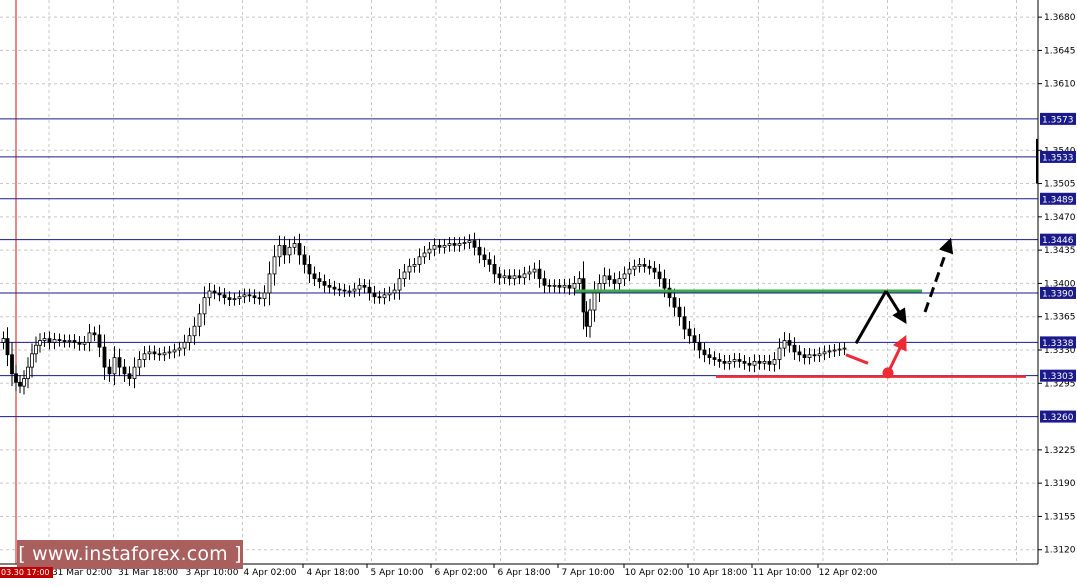 Image resolution: width=1077 pixels, height=587 pixels. What do you see at coordinates (1060, 551) in the screenshot?
I see `price-tick-label: 1.3120` at bounding box center [1060, 551].